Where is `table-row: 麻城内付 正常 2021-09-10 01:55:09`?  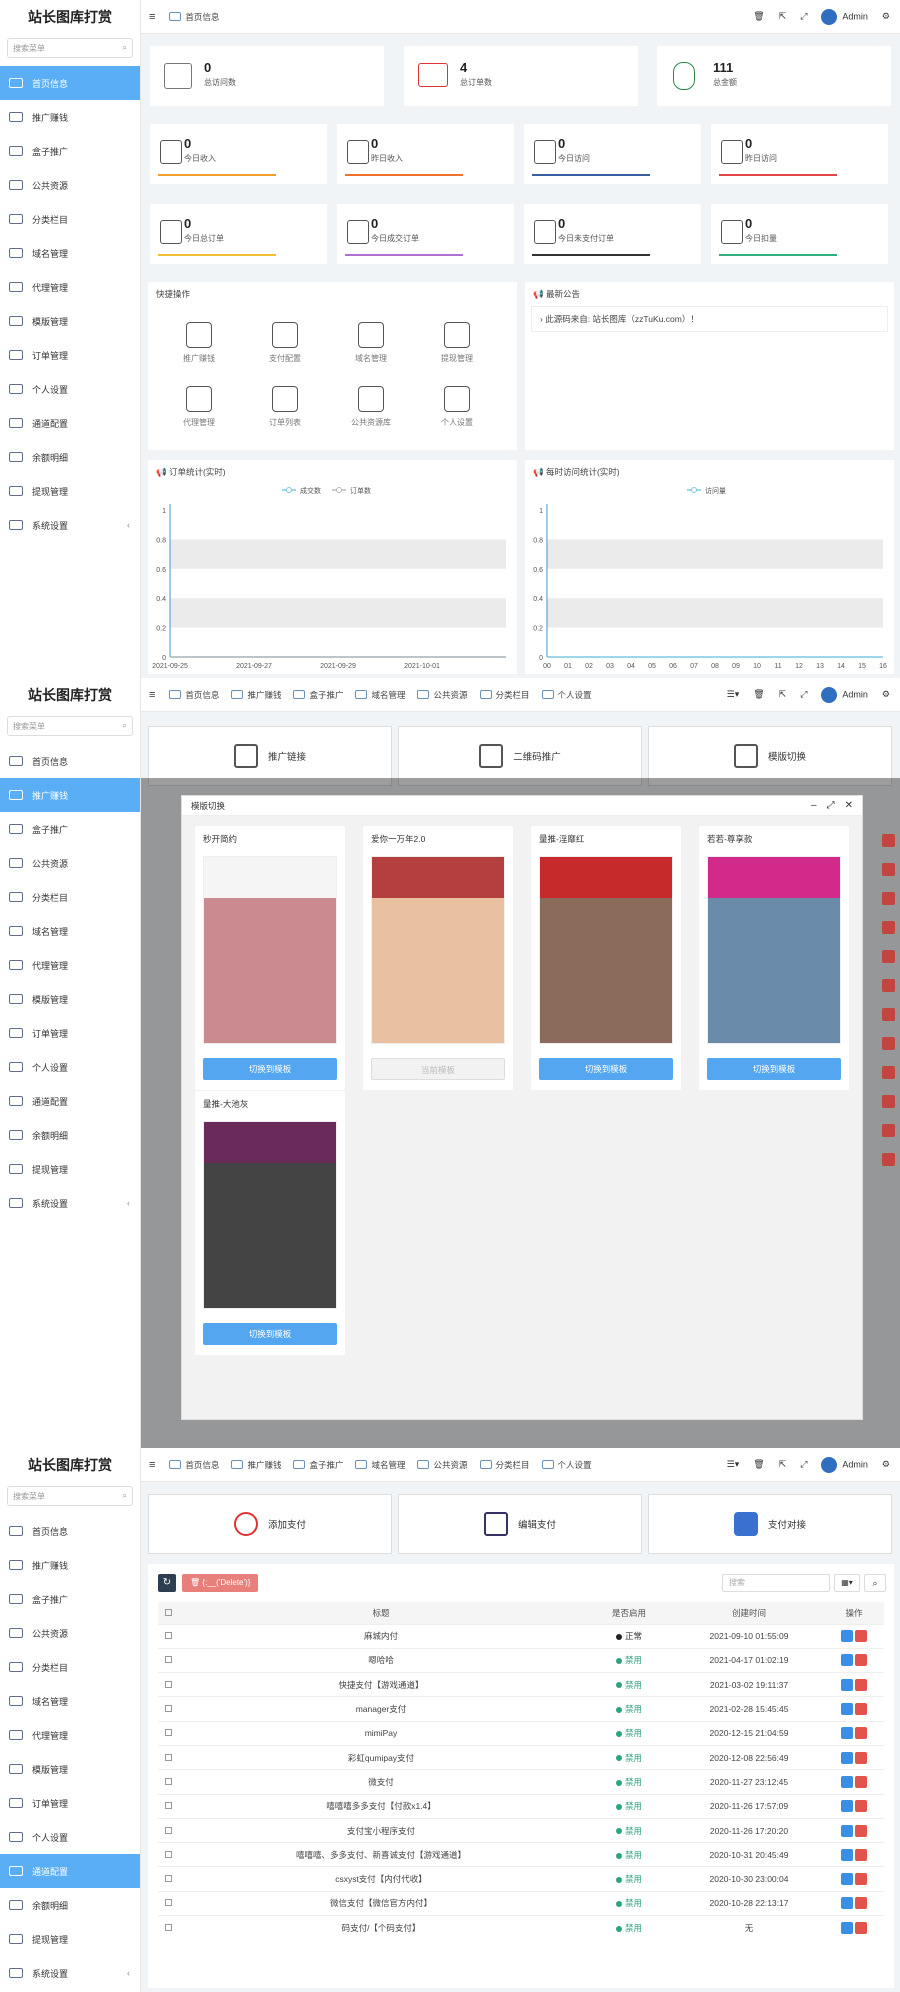
table-row: 麻城内付 正常 2021-09-10 01:55:09 is located at coordinates (521, 1636).